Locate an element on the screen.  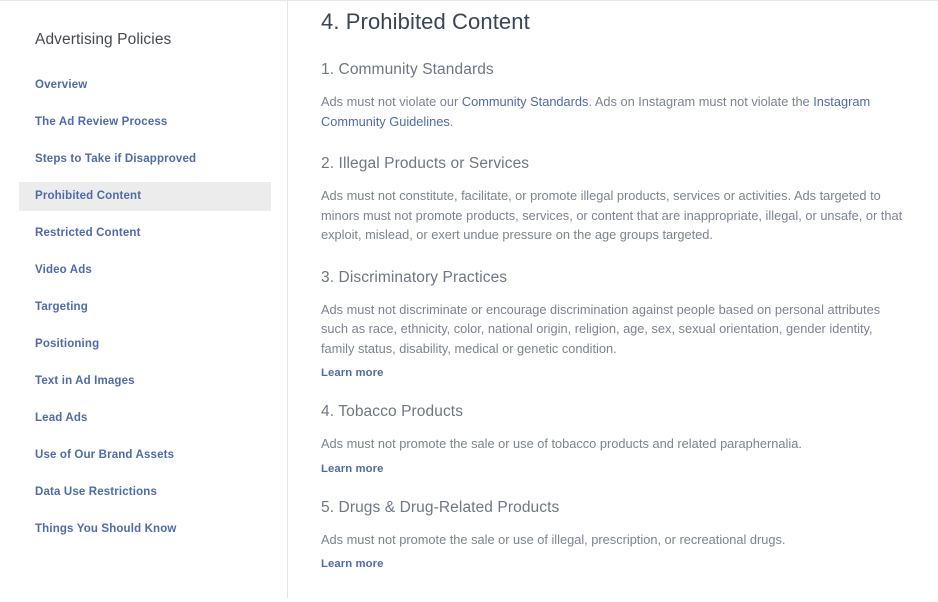
sidebar-item-restricted-content: Restricted Content is located at coordinates (144, 233).